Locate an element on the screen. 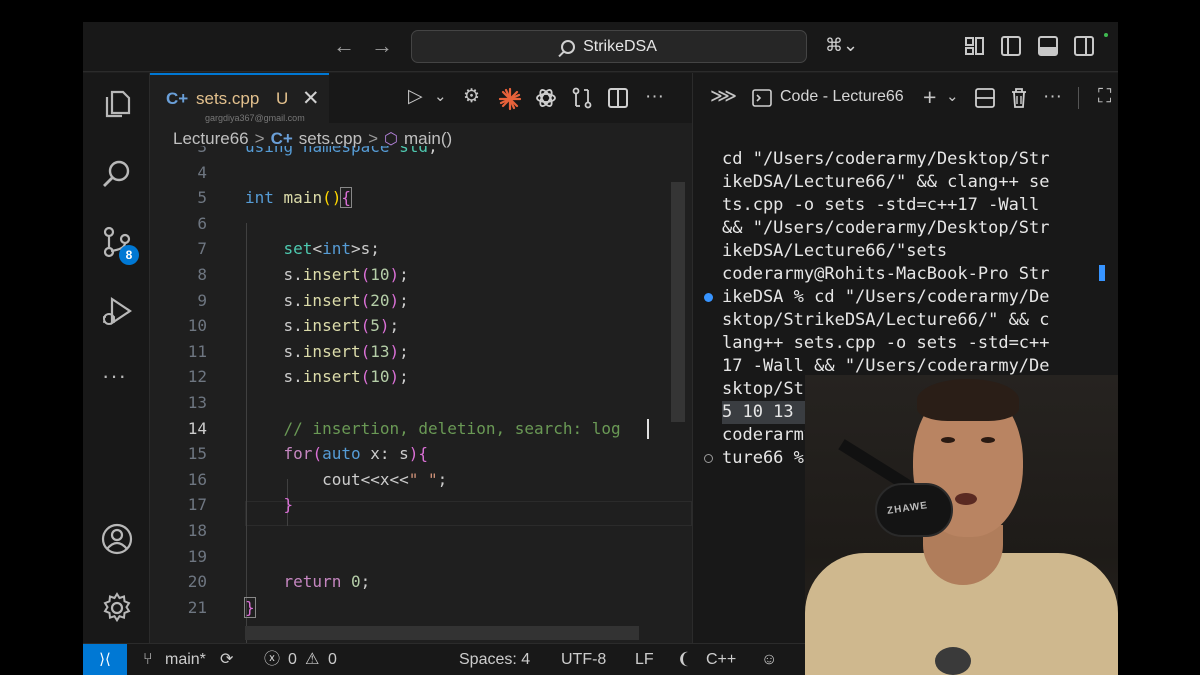 This screenshot has width=1200, height=675. line-number: 10 is located at coordinates (197, 326).